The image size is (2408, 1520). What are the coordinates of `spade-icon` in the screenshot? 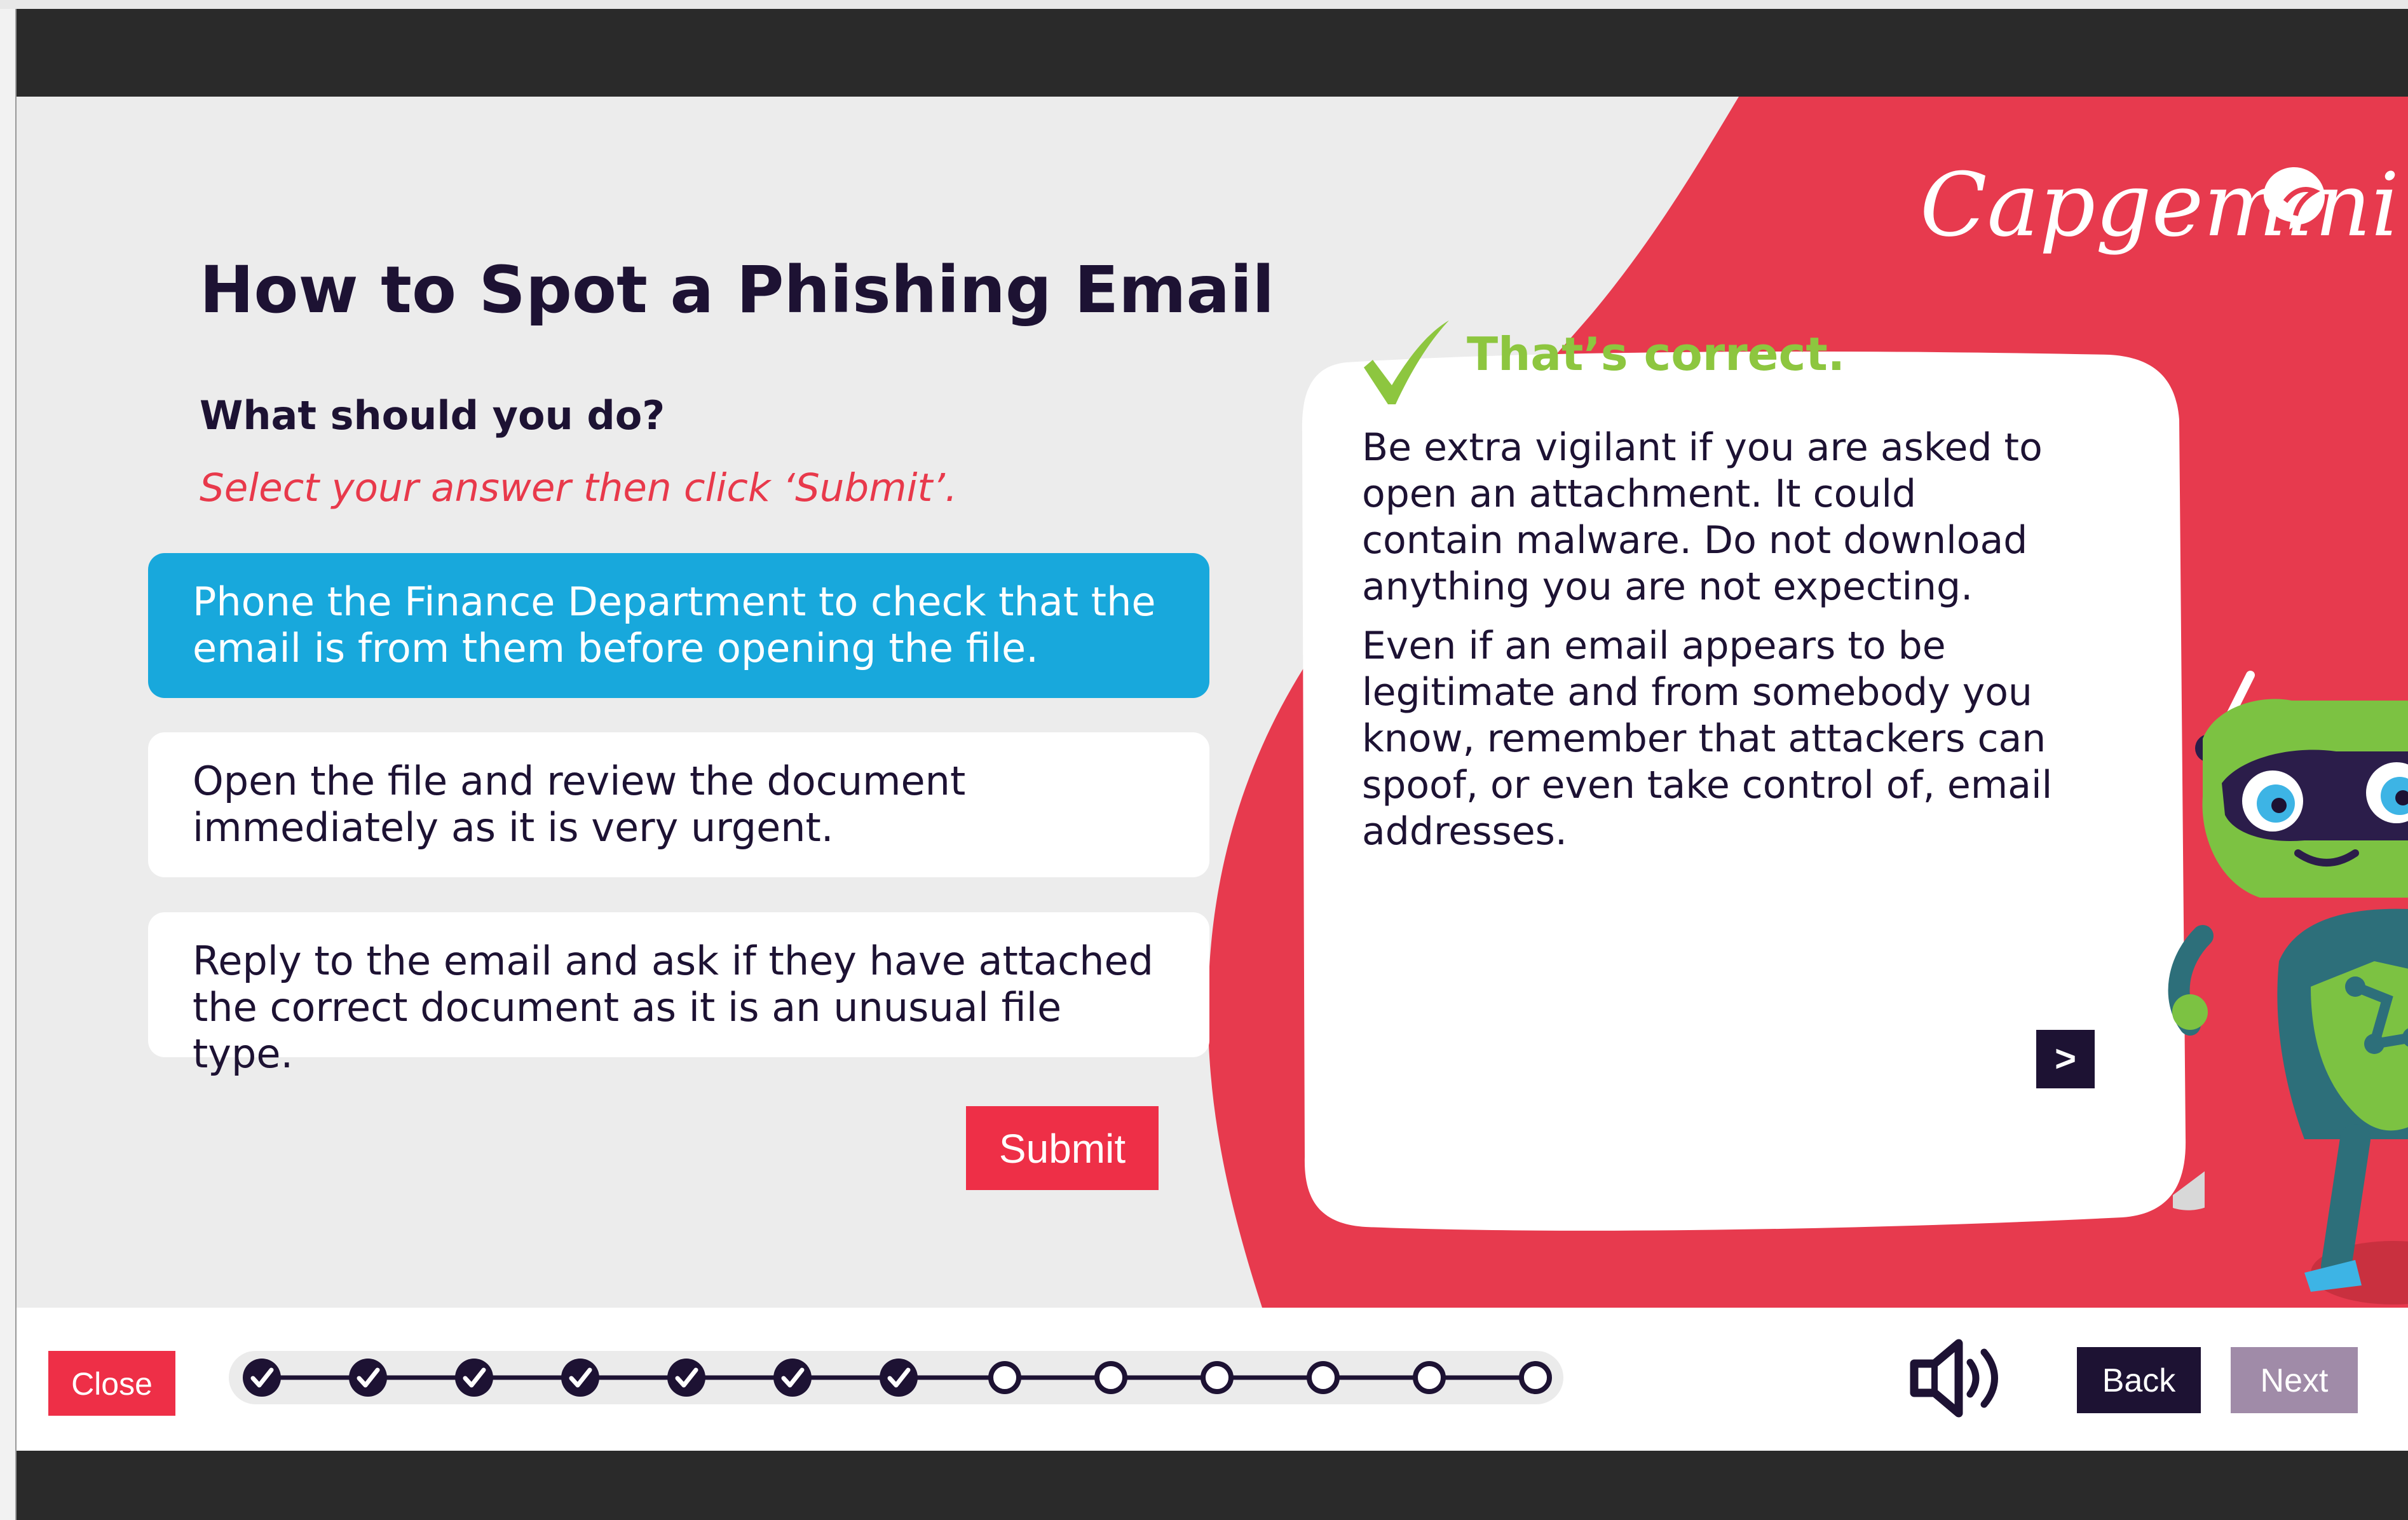 It's located at (2294, 198).